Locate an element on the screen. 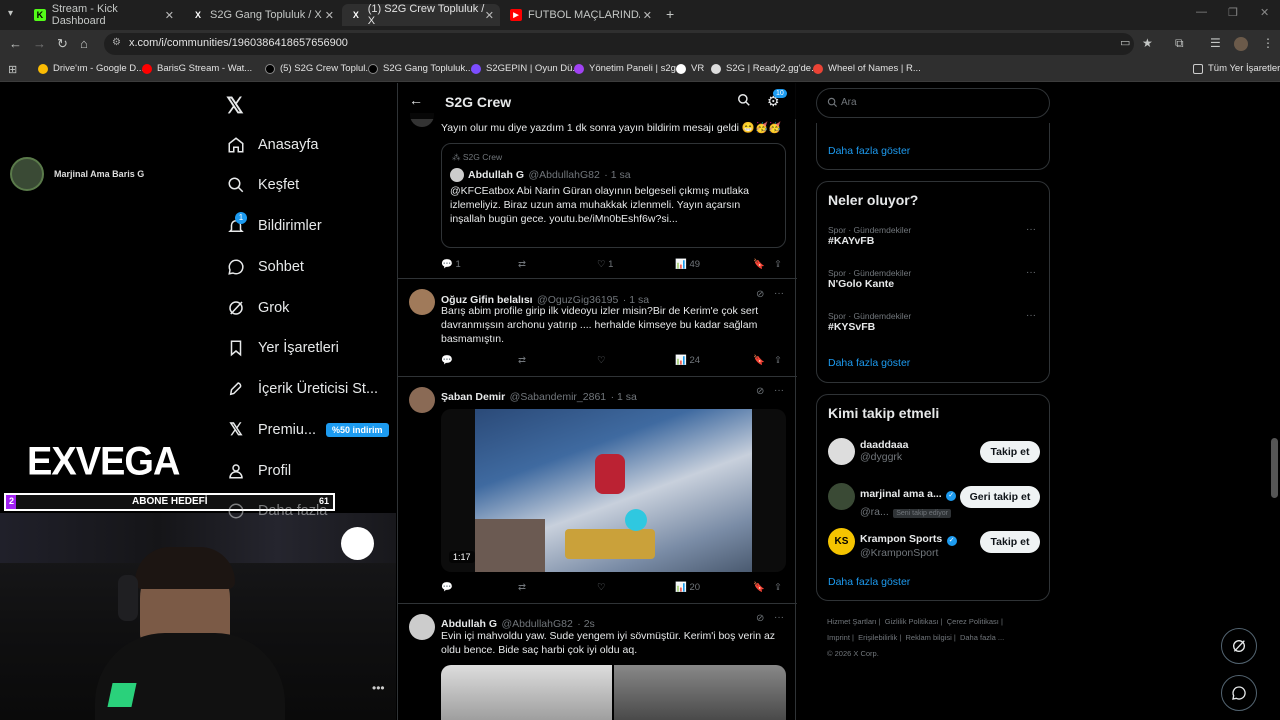 This screenshot has width=1280, height=720. close-window-icon: ✕ is located at coordinates (1264, 12).